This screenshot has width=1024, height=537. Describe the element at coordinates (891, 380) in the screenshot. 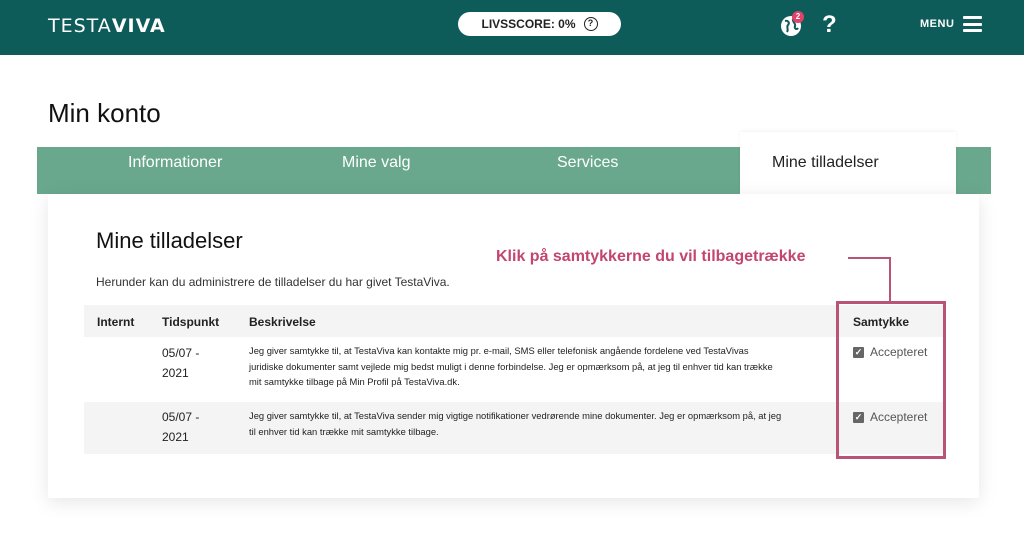

I see `consent-column-highlight` at that location.